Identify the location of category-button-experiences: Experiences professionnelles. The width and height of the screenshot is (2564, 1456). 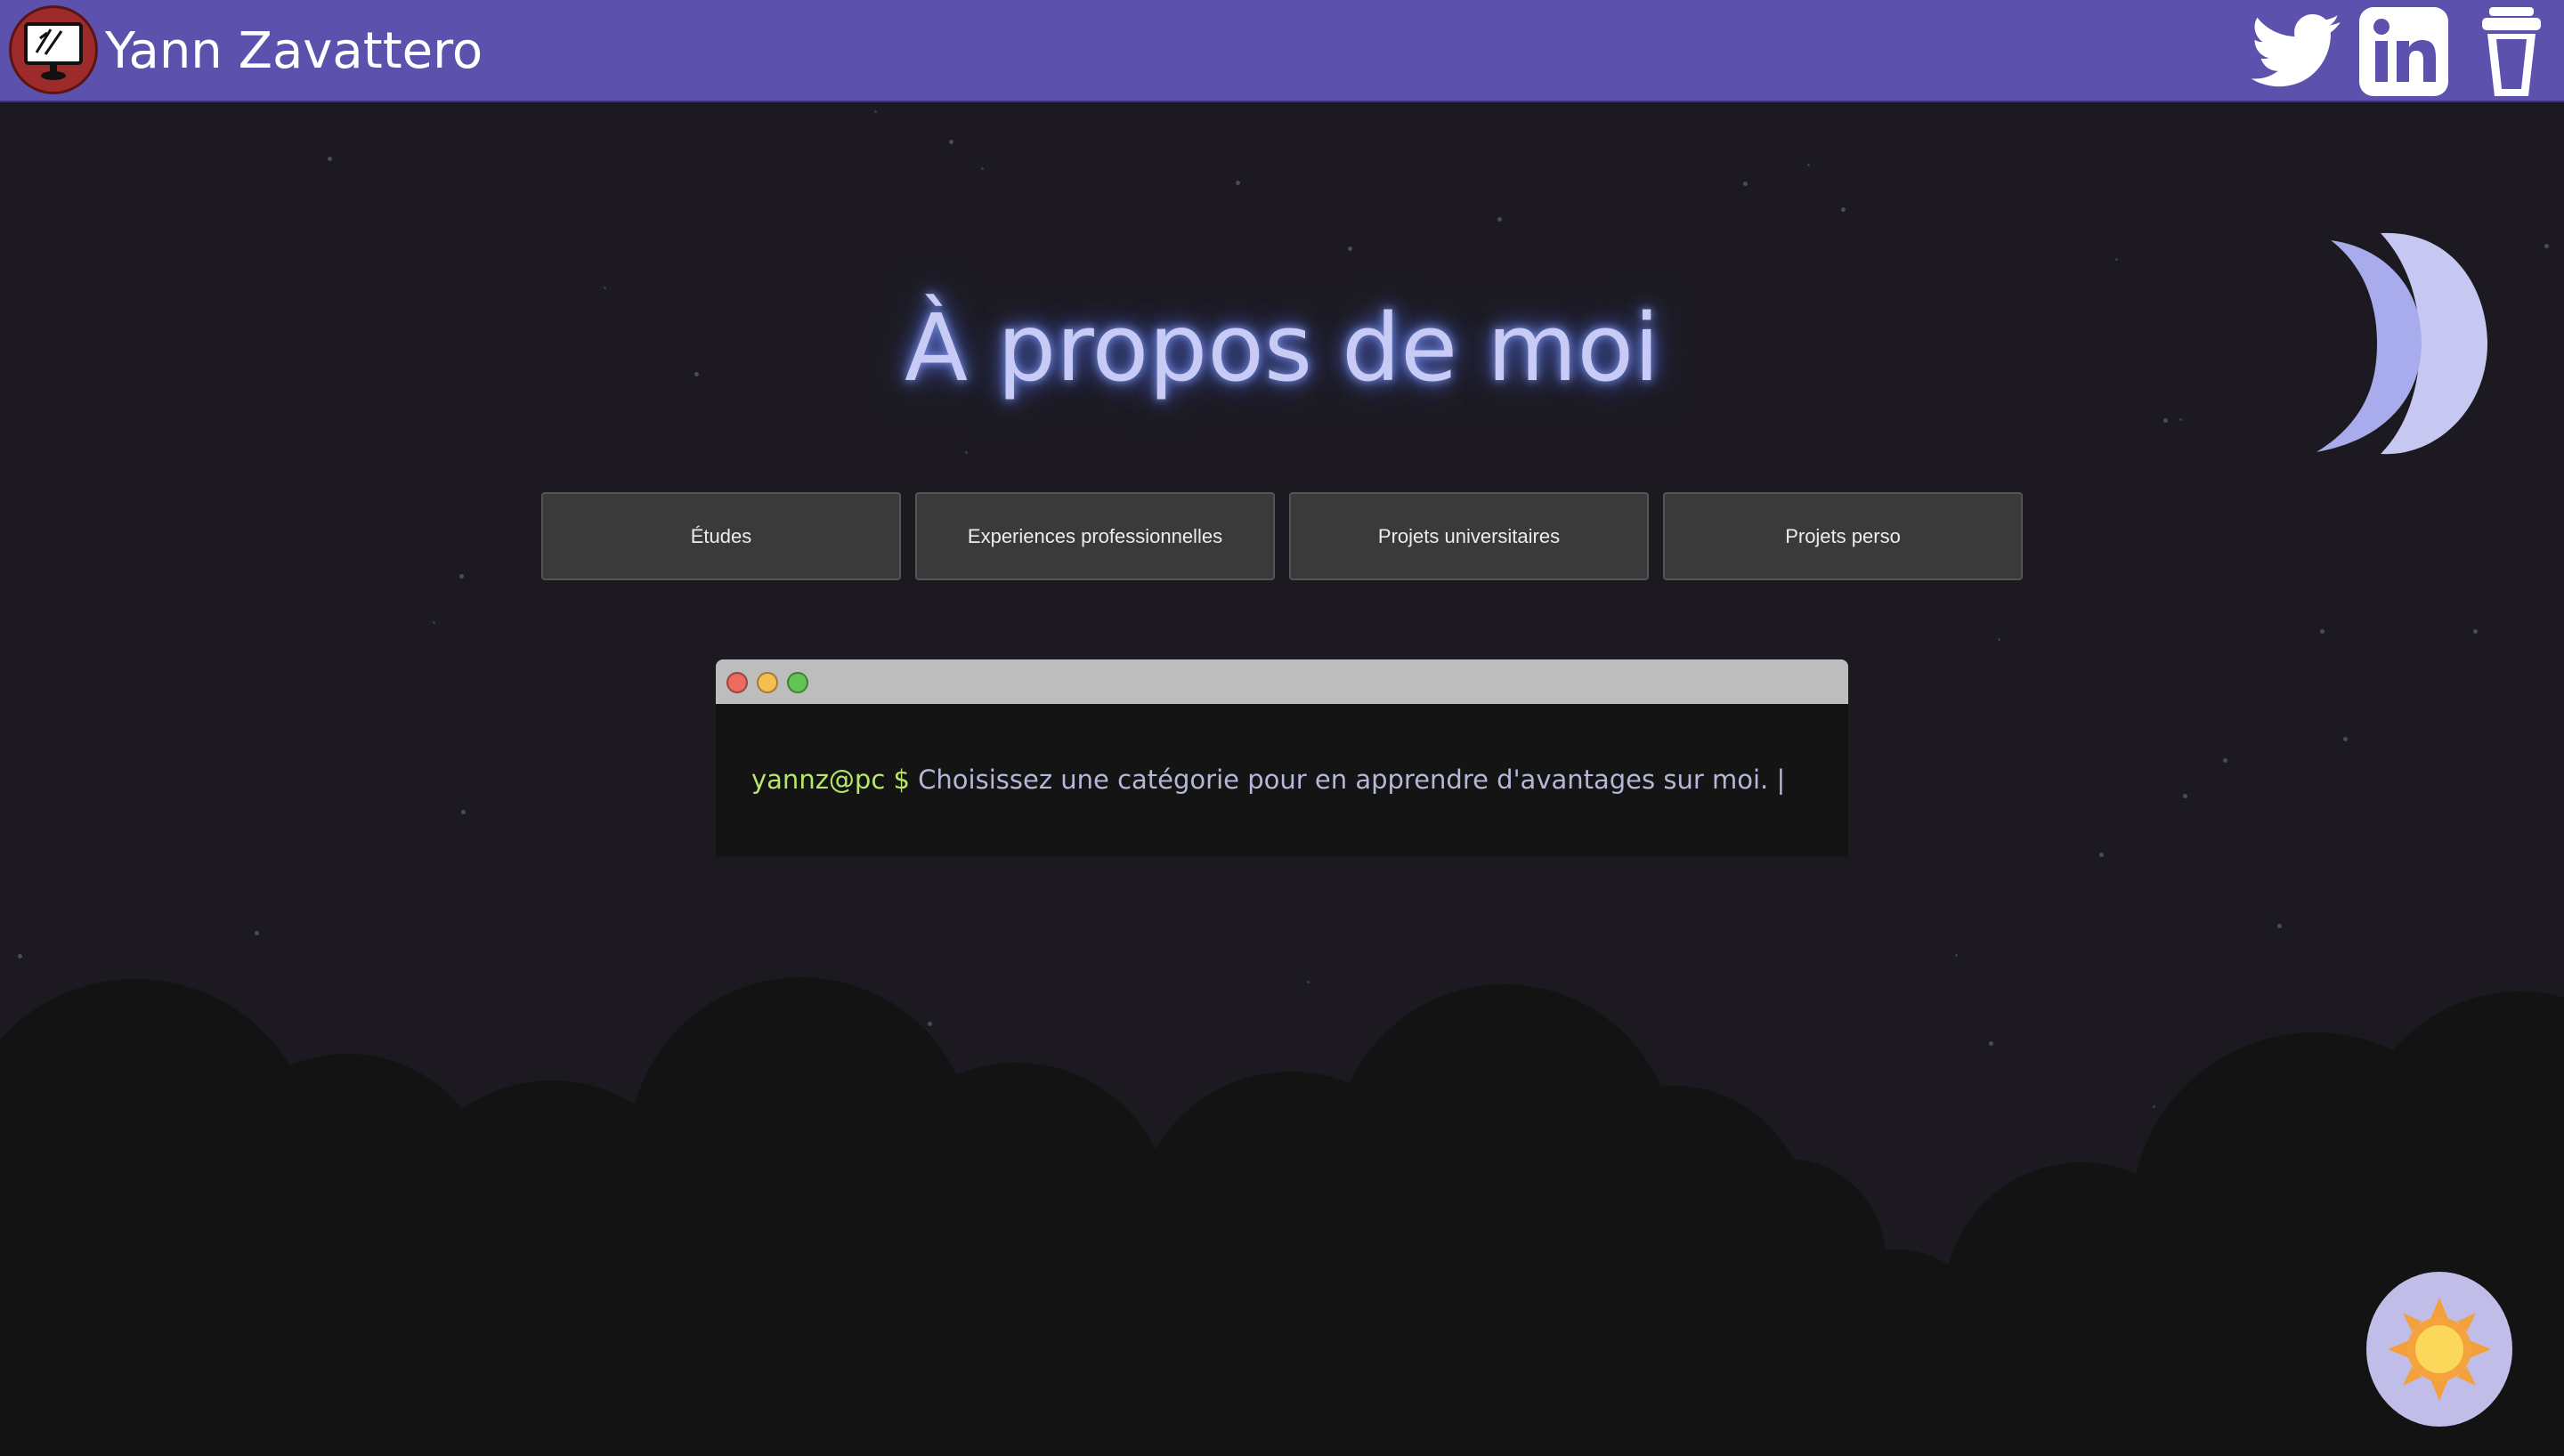
(1095, 536).